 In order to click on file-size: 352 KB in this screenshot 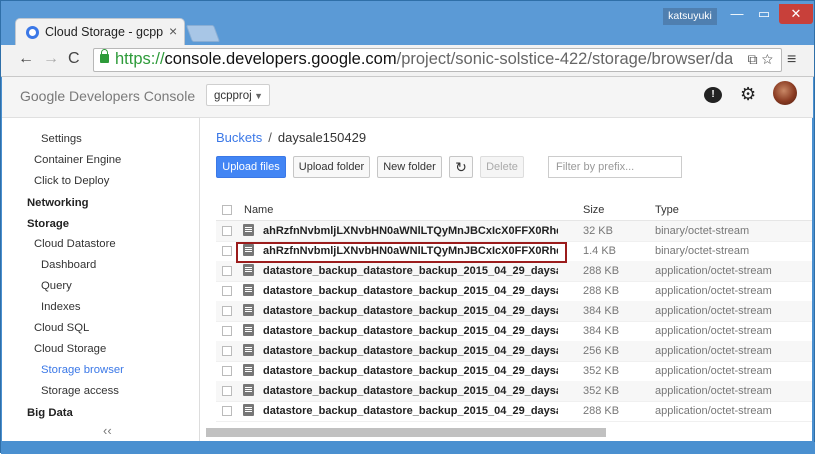, I will do `click(601, 391)`.